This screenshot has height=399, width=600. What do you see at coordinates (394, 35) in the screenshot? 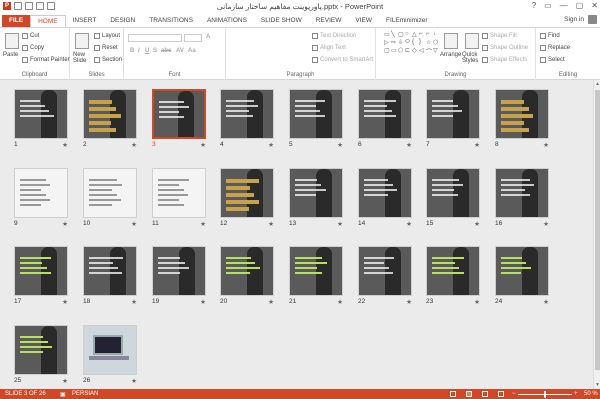
I see `shape-option-icon: ╲` at bounding box center [394, 35].